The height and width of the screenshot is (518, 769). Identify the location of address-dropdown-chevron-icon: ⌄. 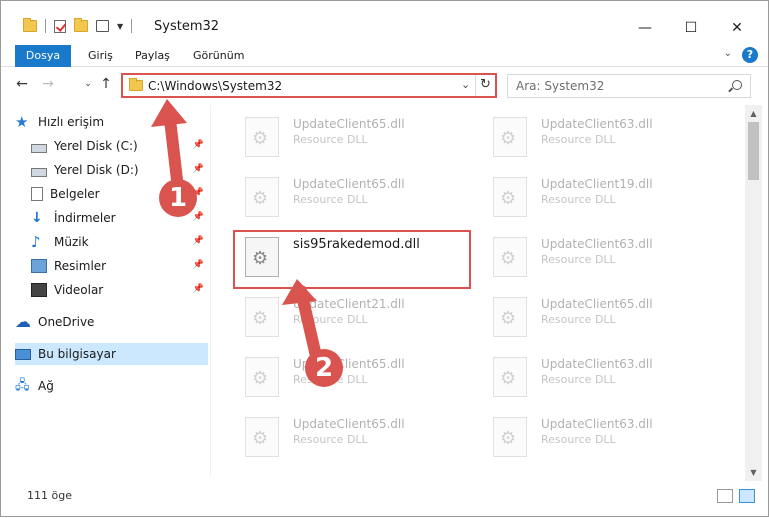
(465, 84).